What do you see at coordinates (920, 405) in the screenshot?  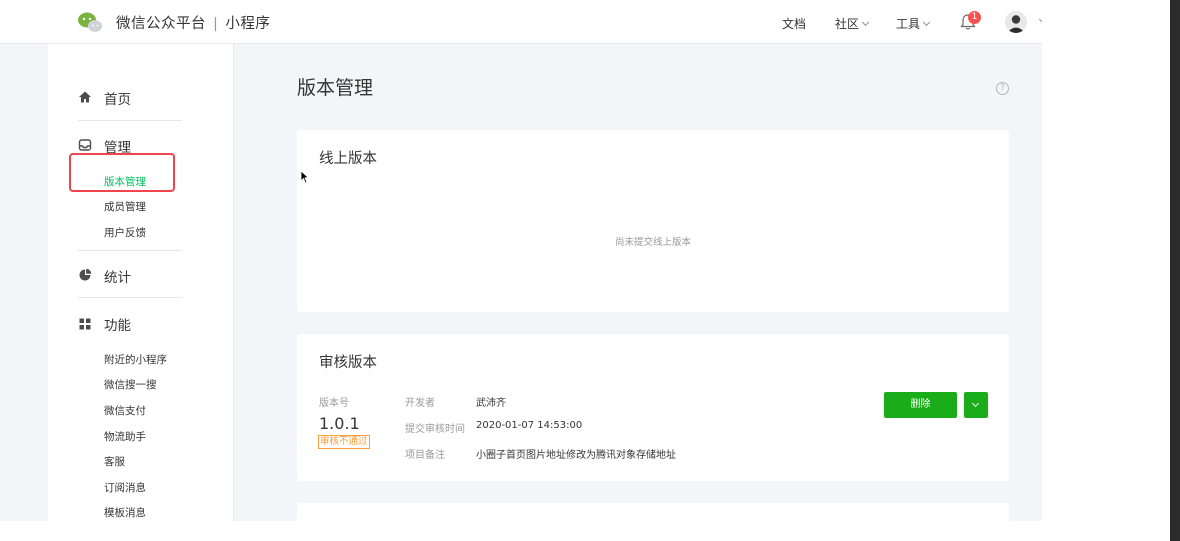 I see `delete-button: 删除` at bounding box center [920, 405].